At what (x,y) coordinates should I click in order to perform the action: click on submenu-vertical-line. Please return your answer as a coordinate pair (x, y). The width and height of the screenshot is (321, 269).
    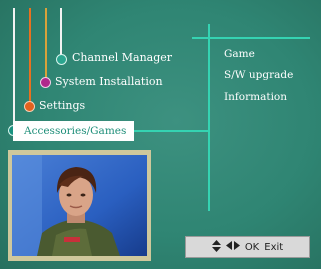
    Looking at the image, I should click on (209, 117).